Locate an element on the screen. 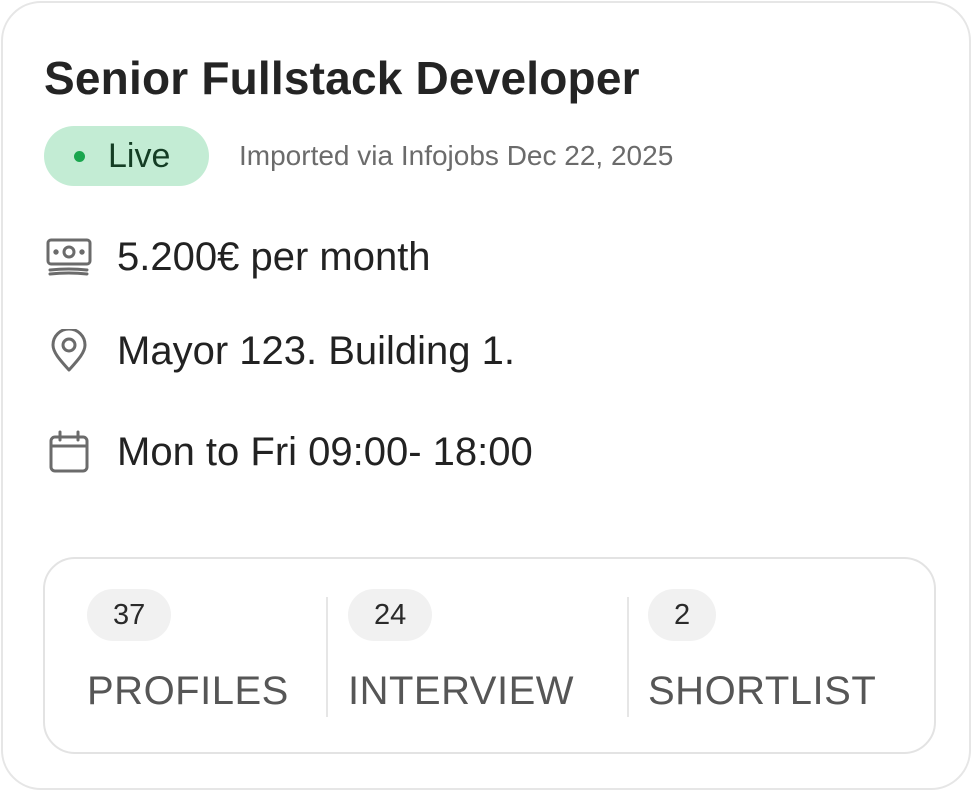 Image resolution: width=974 pixels, height=793 pixels. salary-row: 5.200€ per month is located at coordinates (238, 257).